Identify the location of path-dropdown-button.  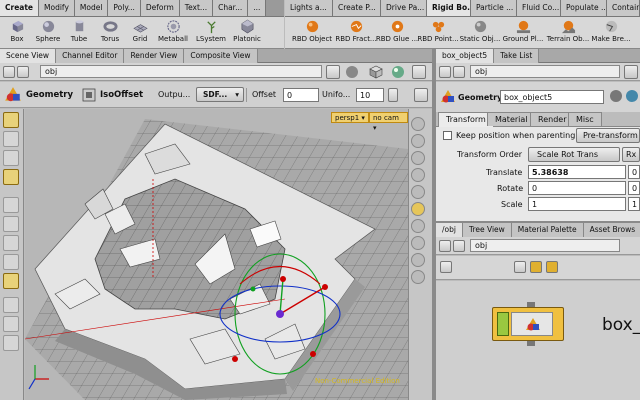
(333, 72).